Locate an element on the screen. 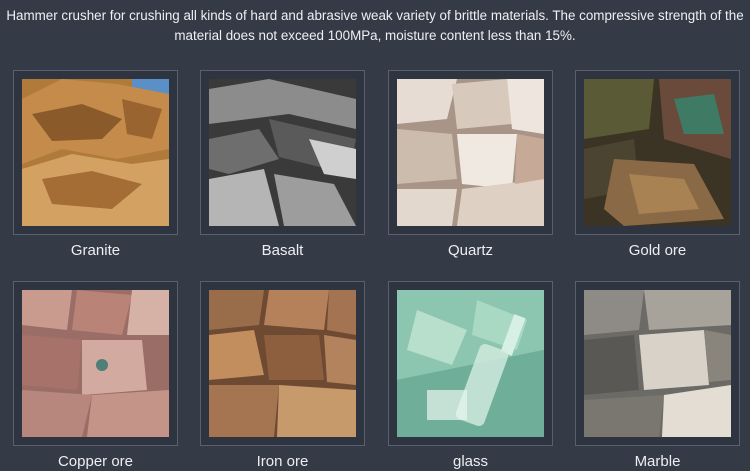 The height and width of the screenshot is (471, 750). gold-ore-photo is located at coordinates (657, 152).